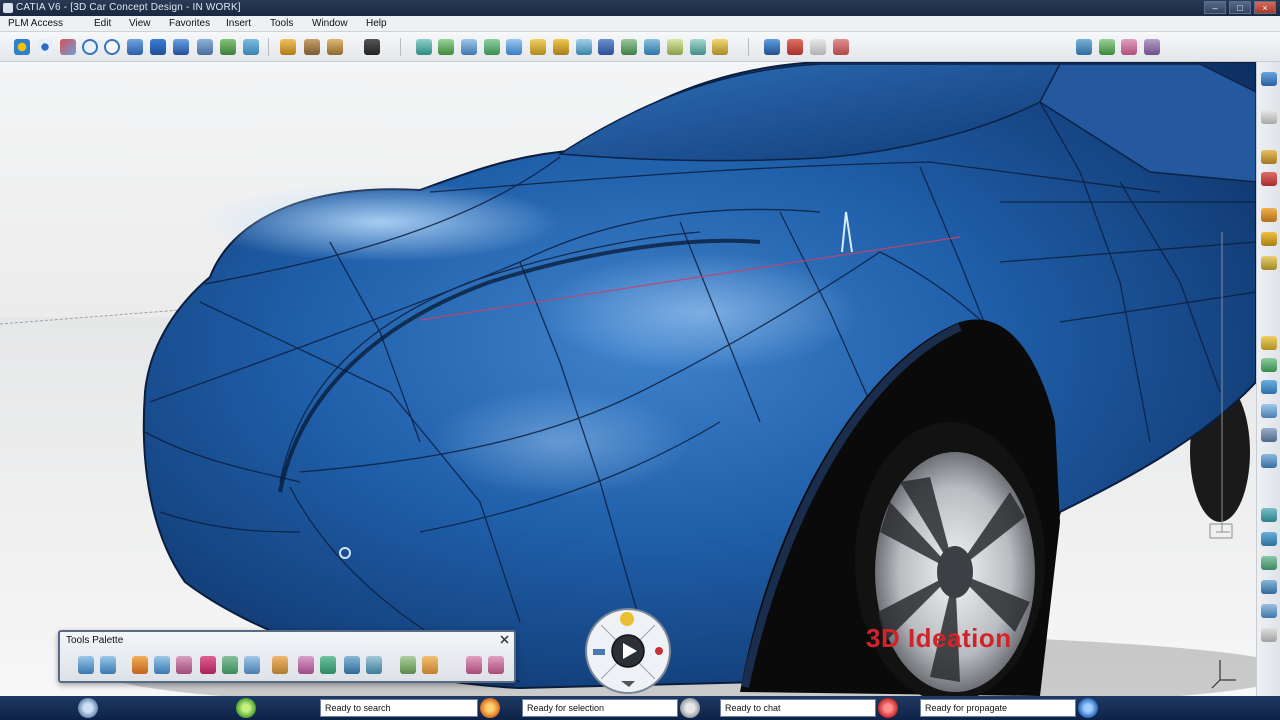 This screenshot has width=1280, height=720. What do you see at coordinates (1240, 7) in the screenshot?
I see `maximize-button: □` at bounding box center [1240, 7].